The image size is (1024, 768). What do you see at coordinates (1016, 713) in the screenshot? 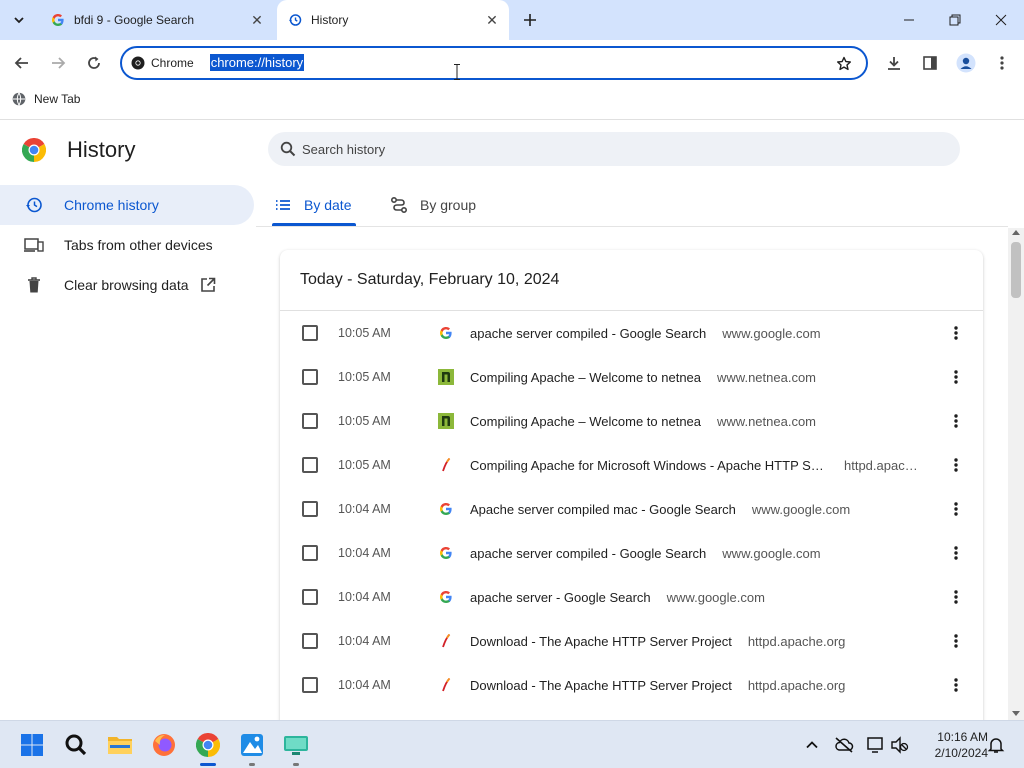
I see `scroll-down-arrow` at bounding box center [1016, 713].